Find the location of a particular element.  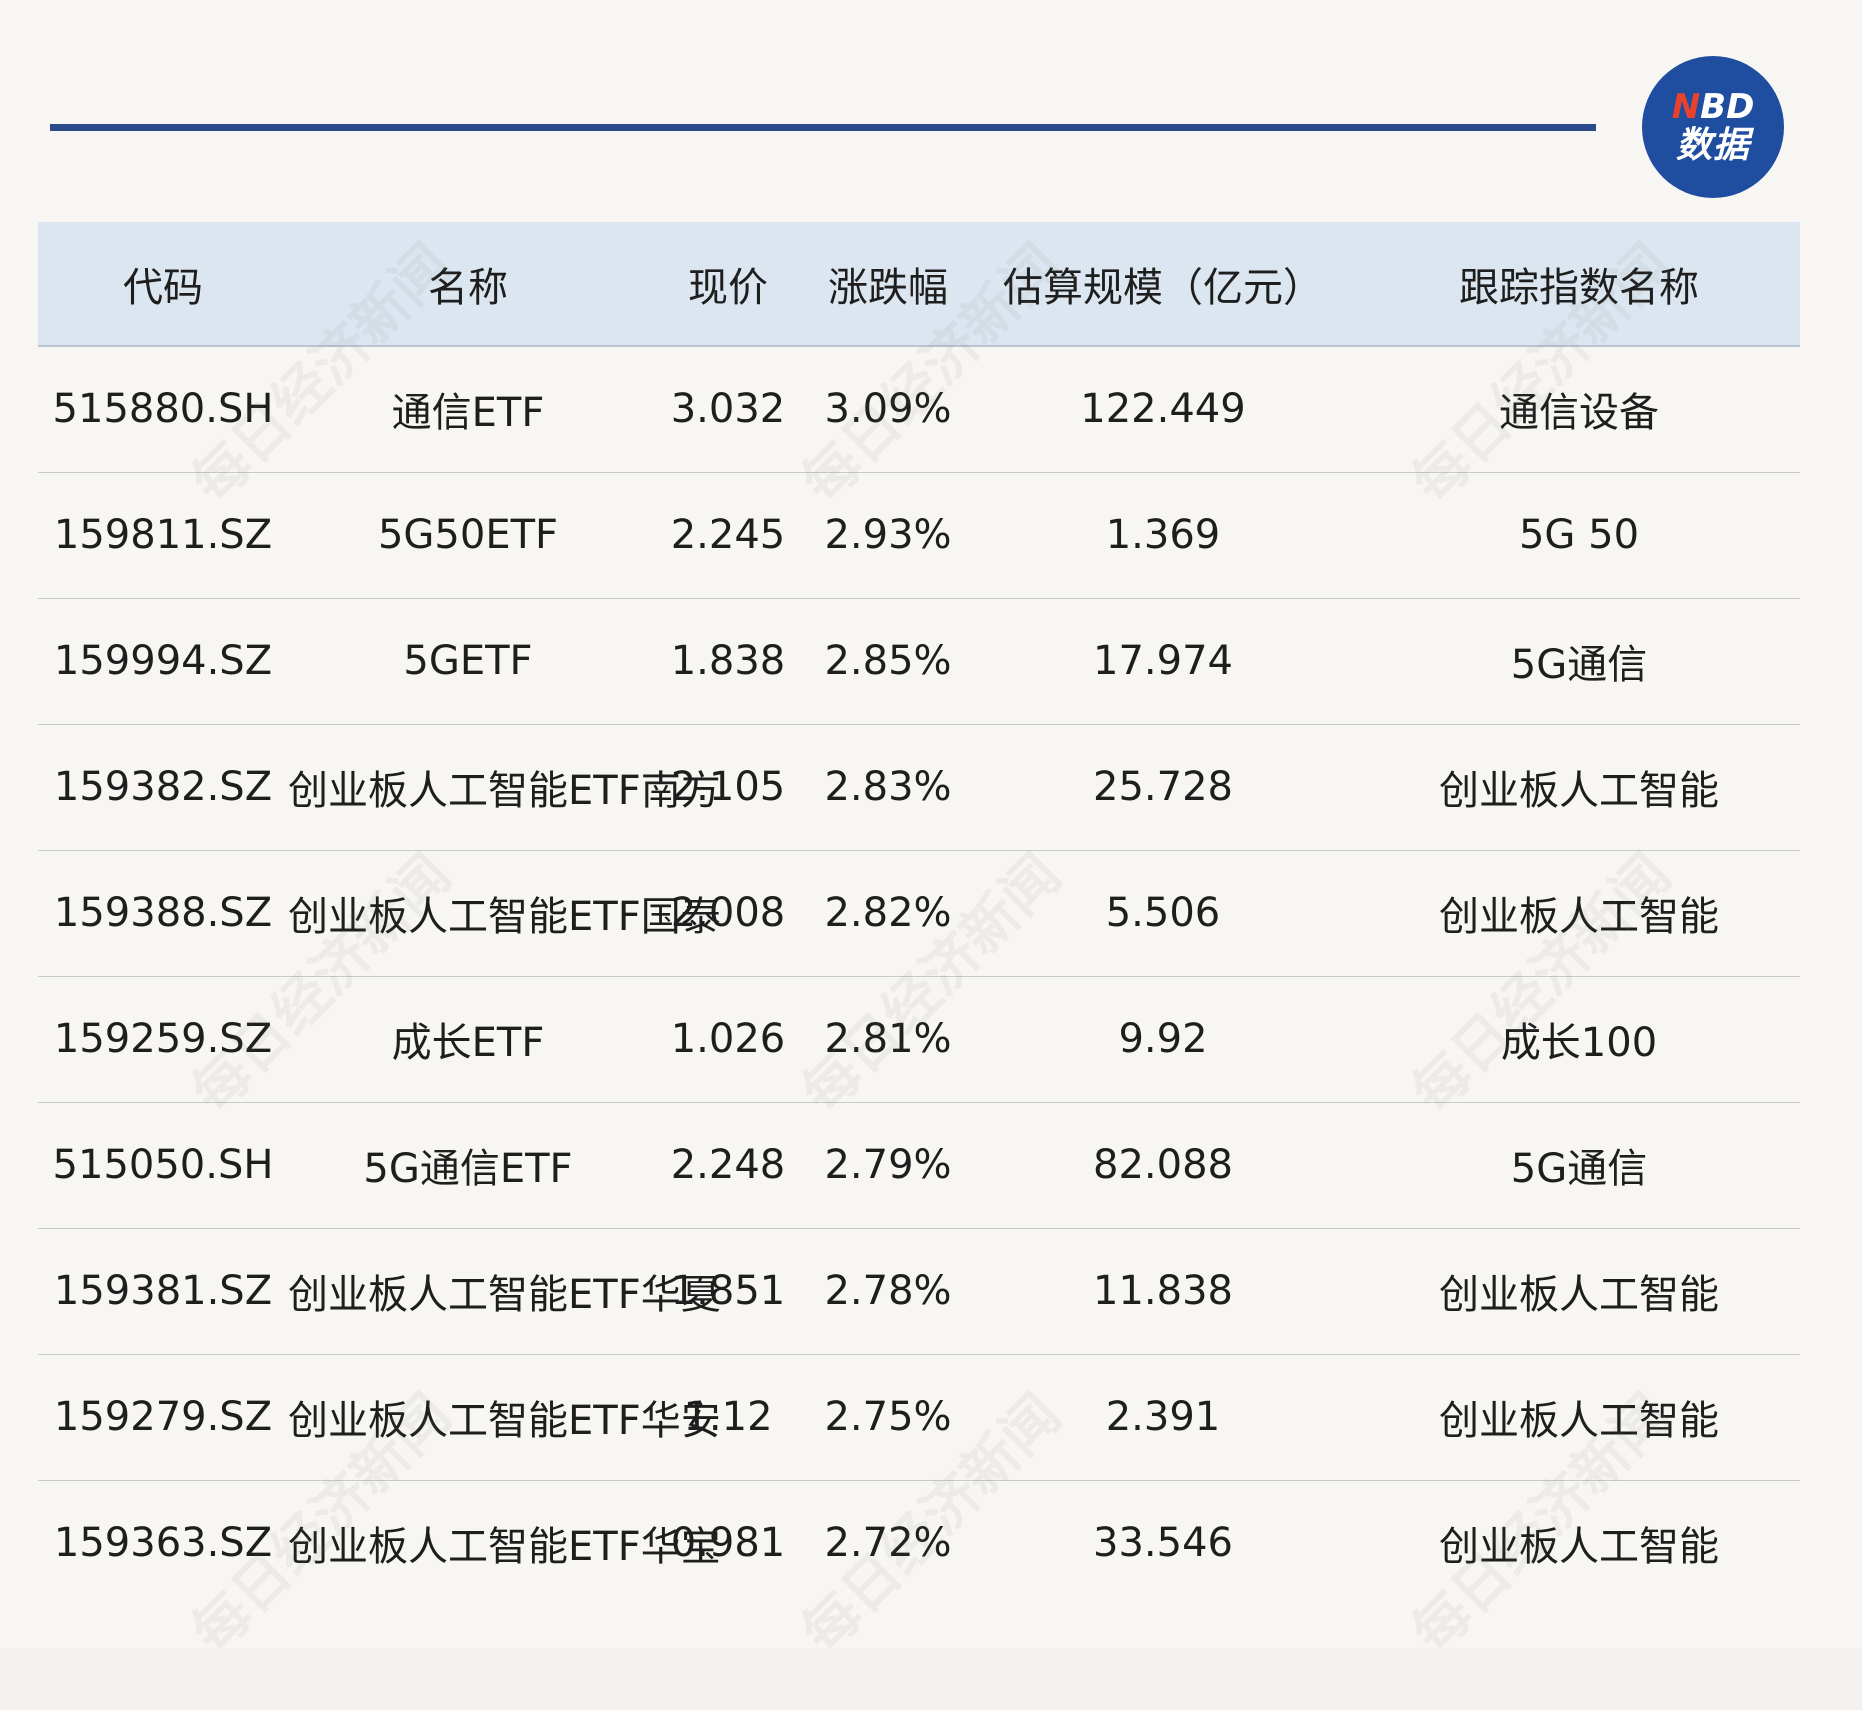

cell-price: 1.026 is located at coordinates (728, 1039).